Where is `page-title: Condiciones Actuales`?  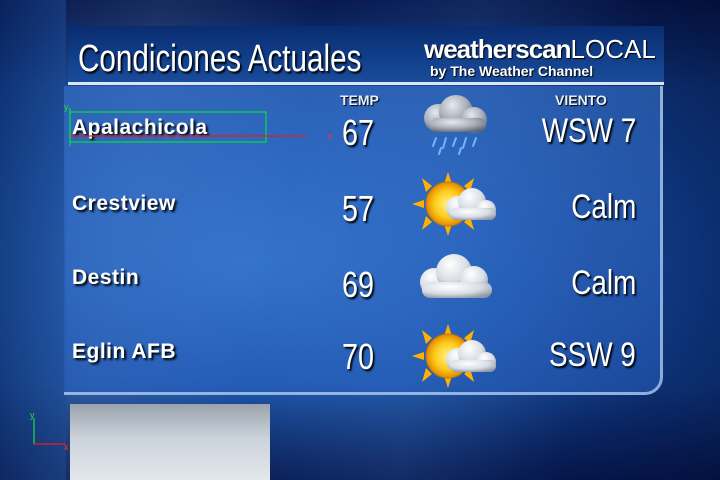
page-title: Condiciones Actuales is located at coordinates (220, 59).